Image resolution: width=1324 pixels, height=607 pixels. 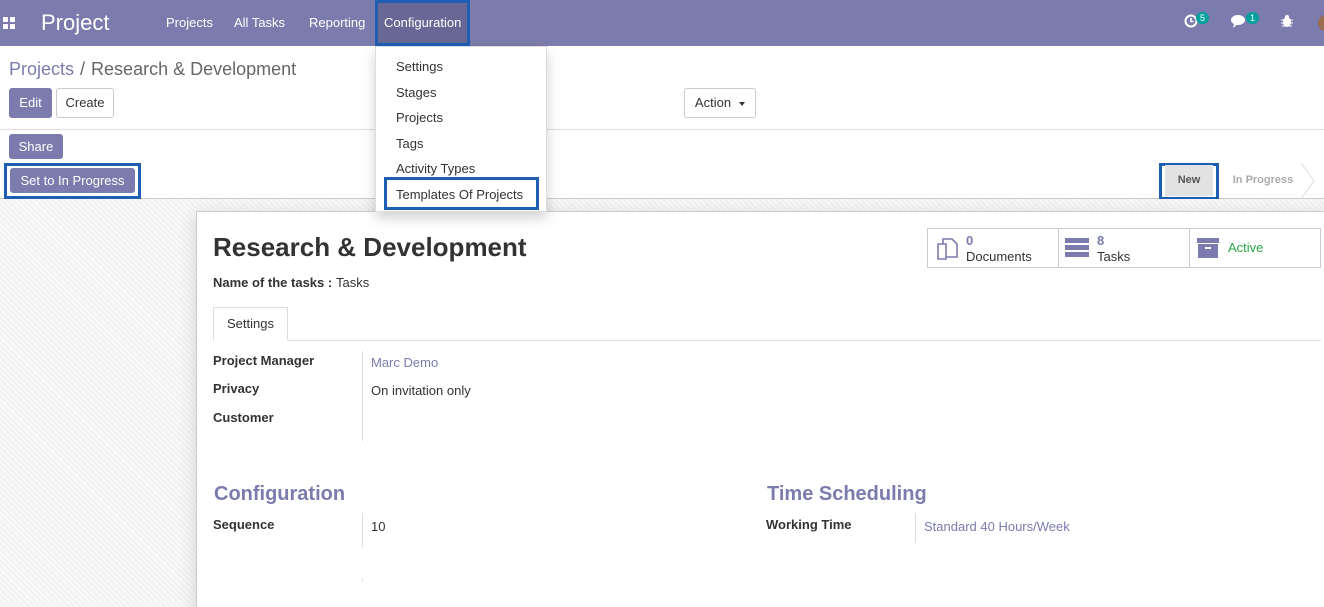 I want to click on active-label: Active, so click(x=1246, y=247).